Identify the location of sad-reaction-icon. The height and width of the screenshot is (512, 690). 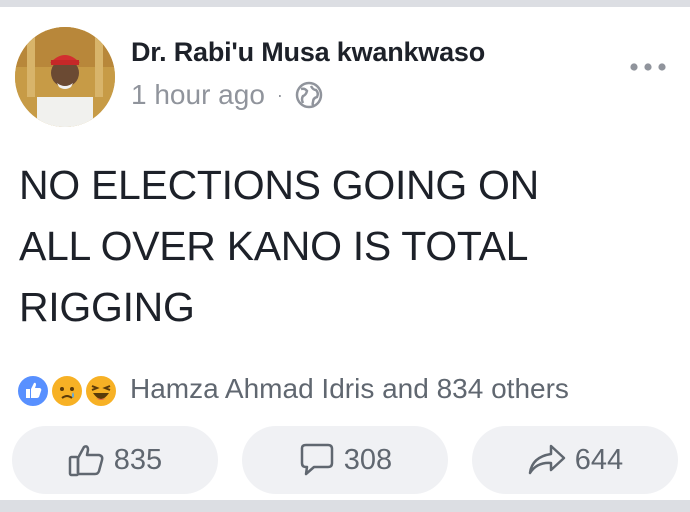
(67, 391).